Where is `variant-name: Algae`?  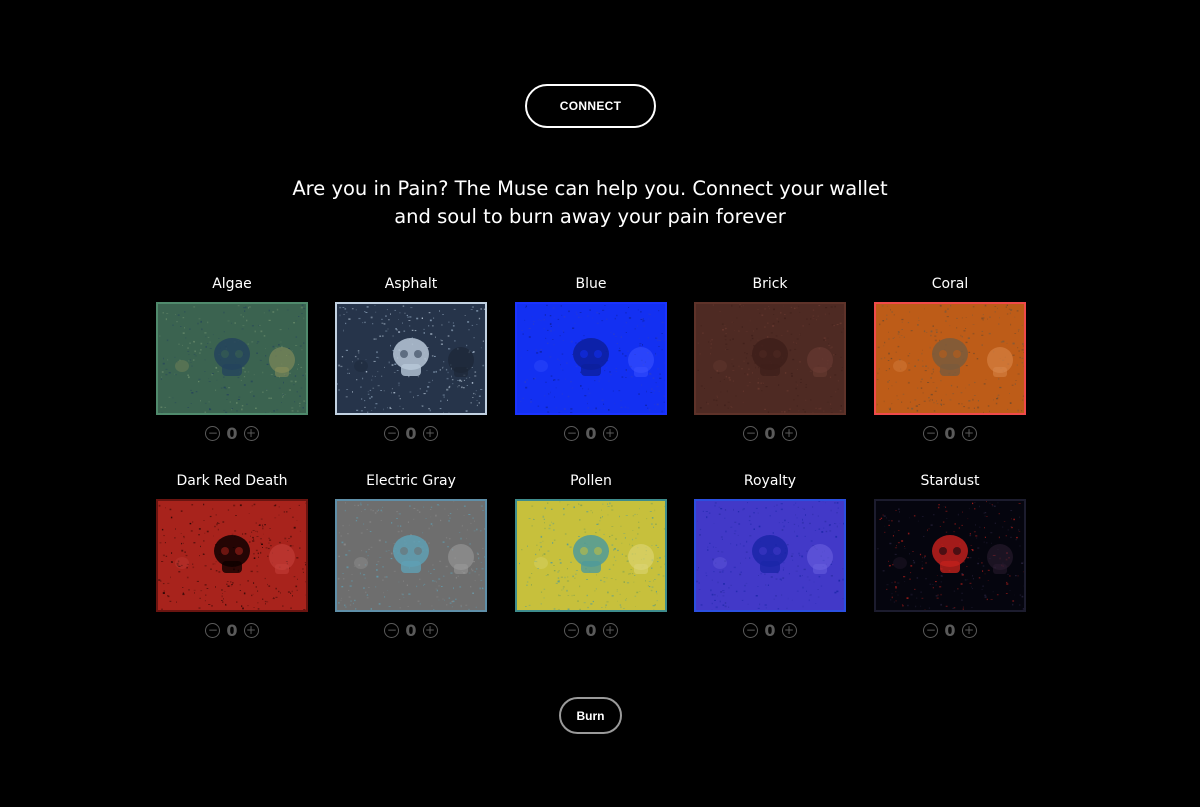 variant-name: Algae is located at coordinates (232, 284).